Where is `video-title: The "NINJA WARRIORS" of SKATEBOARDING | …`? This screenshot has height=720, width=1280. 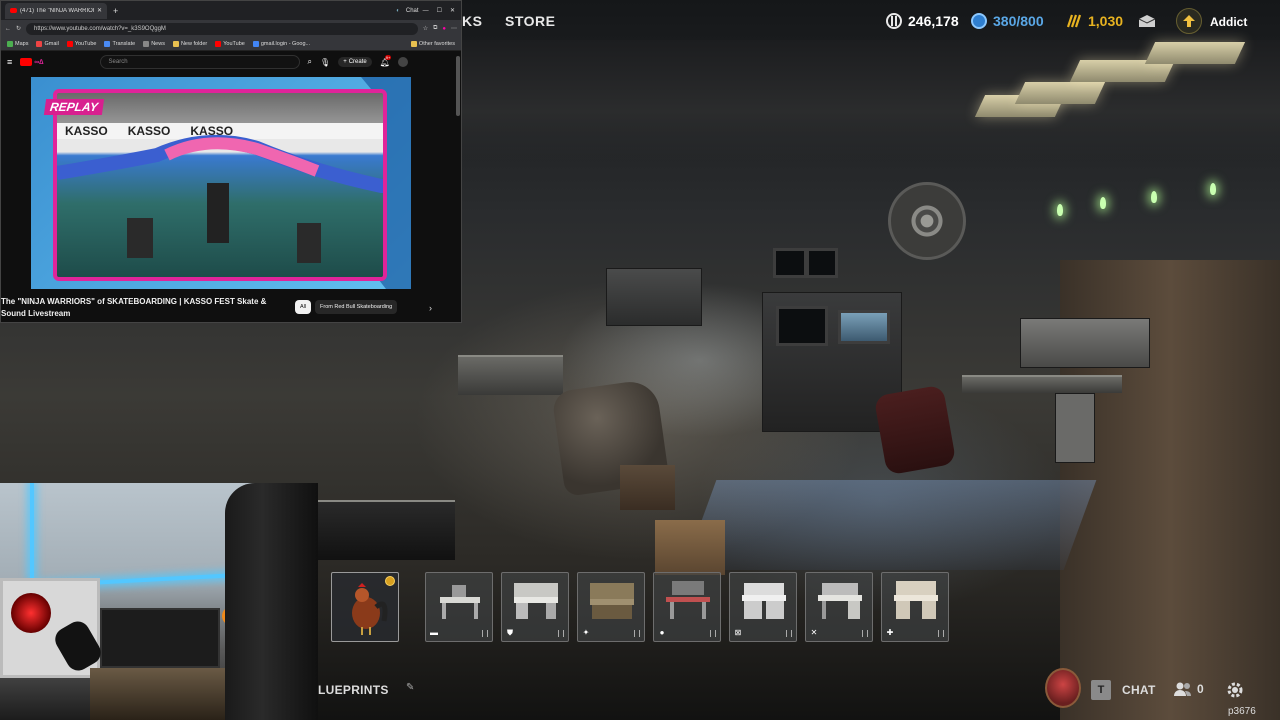
video-title: The "NINJA WARRIORS" of SKATEBOARDING | … is located at coordinates (146, 308).